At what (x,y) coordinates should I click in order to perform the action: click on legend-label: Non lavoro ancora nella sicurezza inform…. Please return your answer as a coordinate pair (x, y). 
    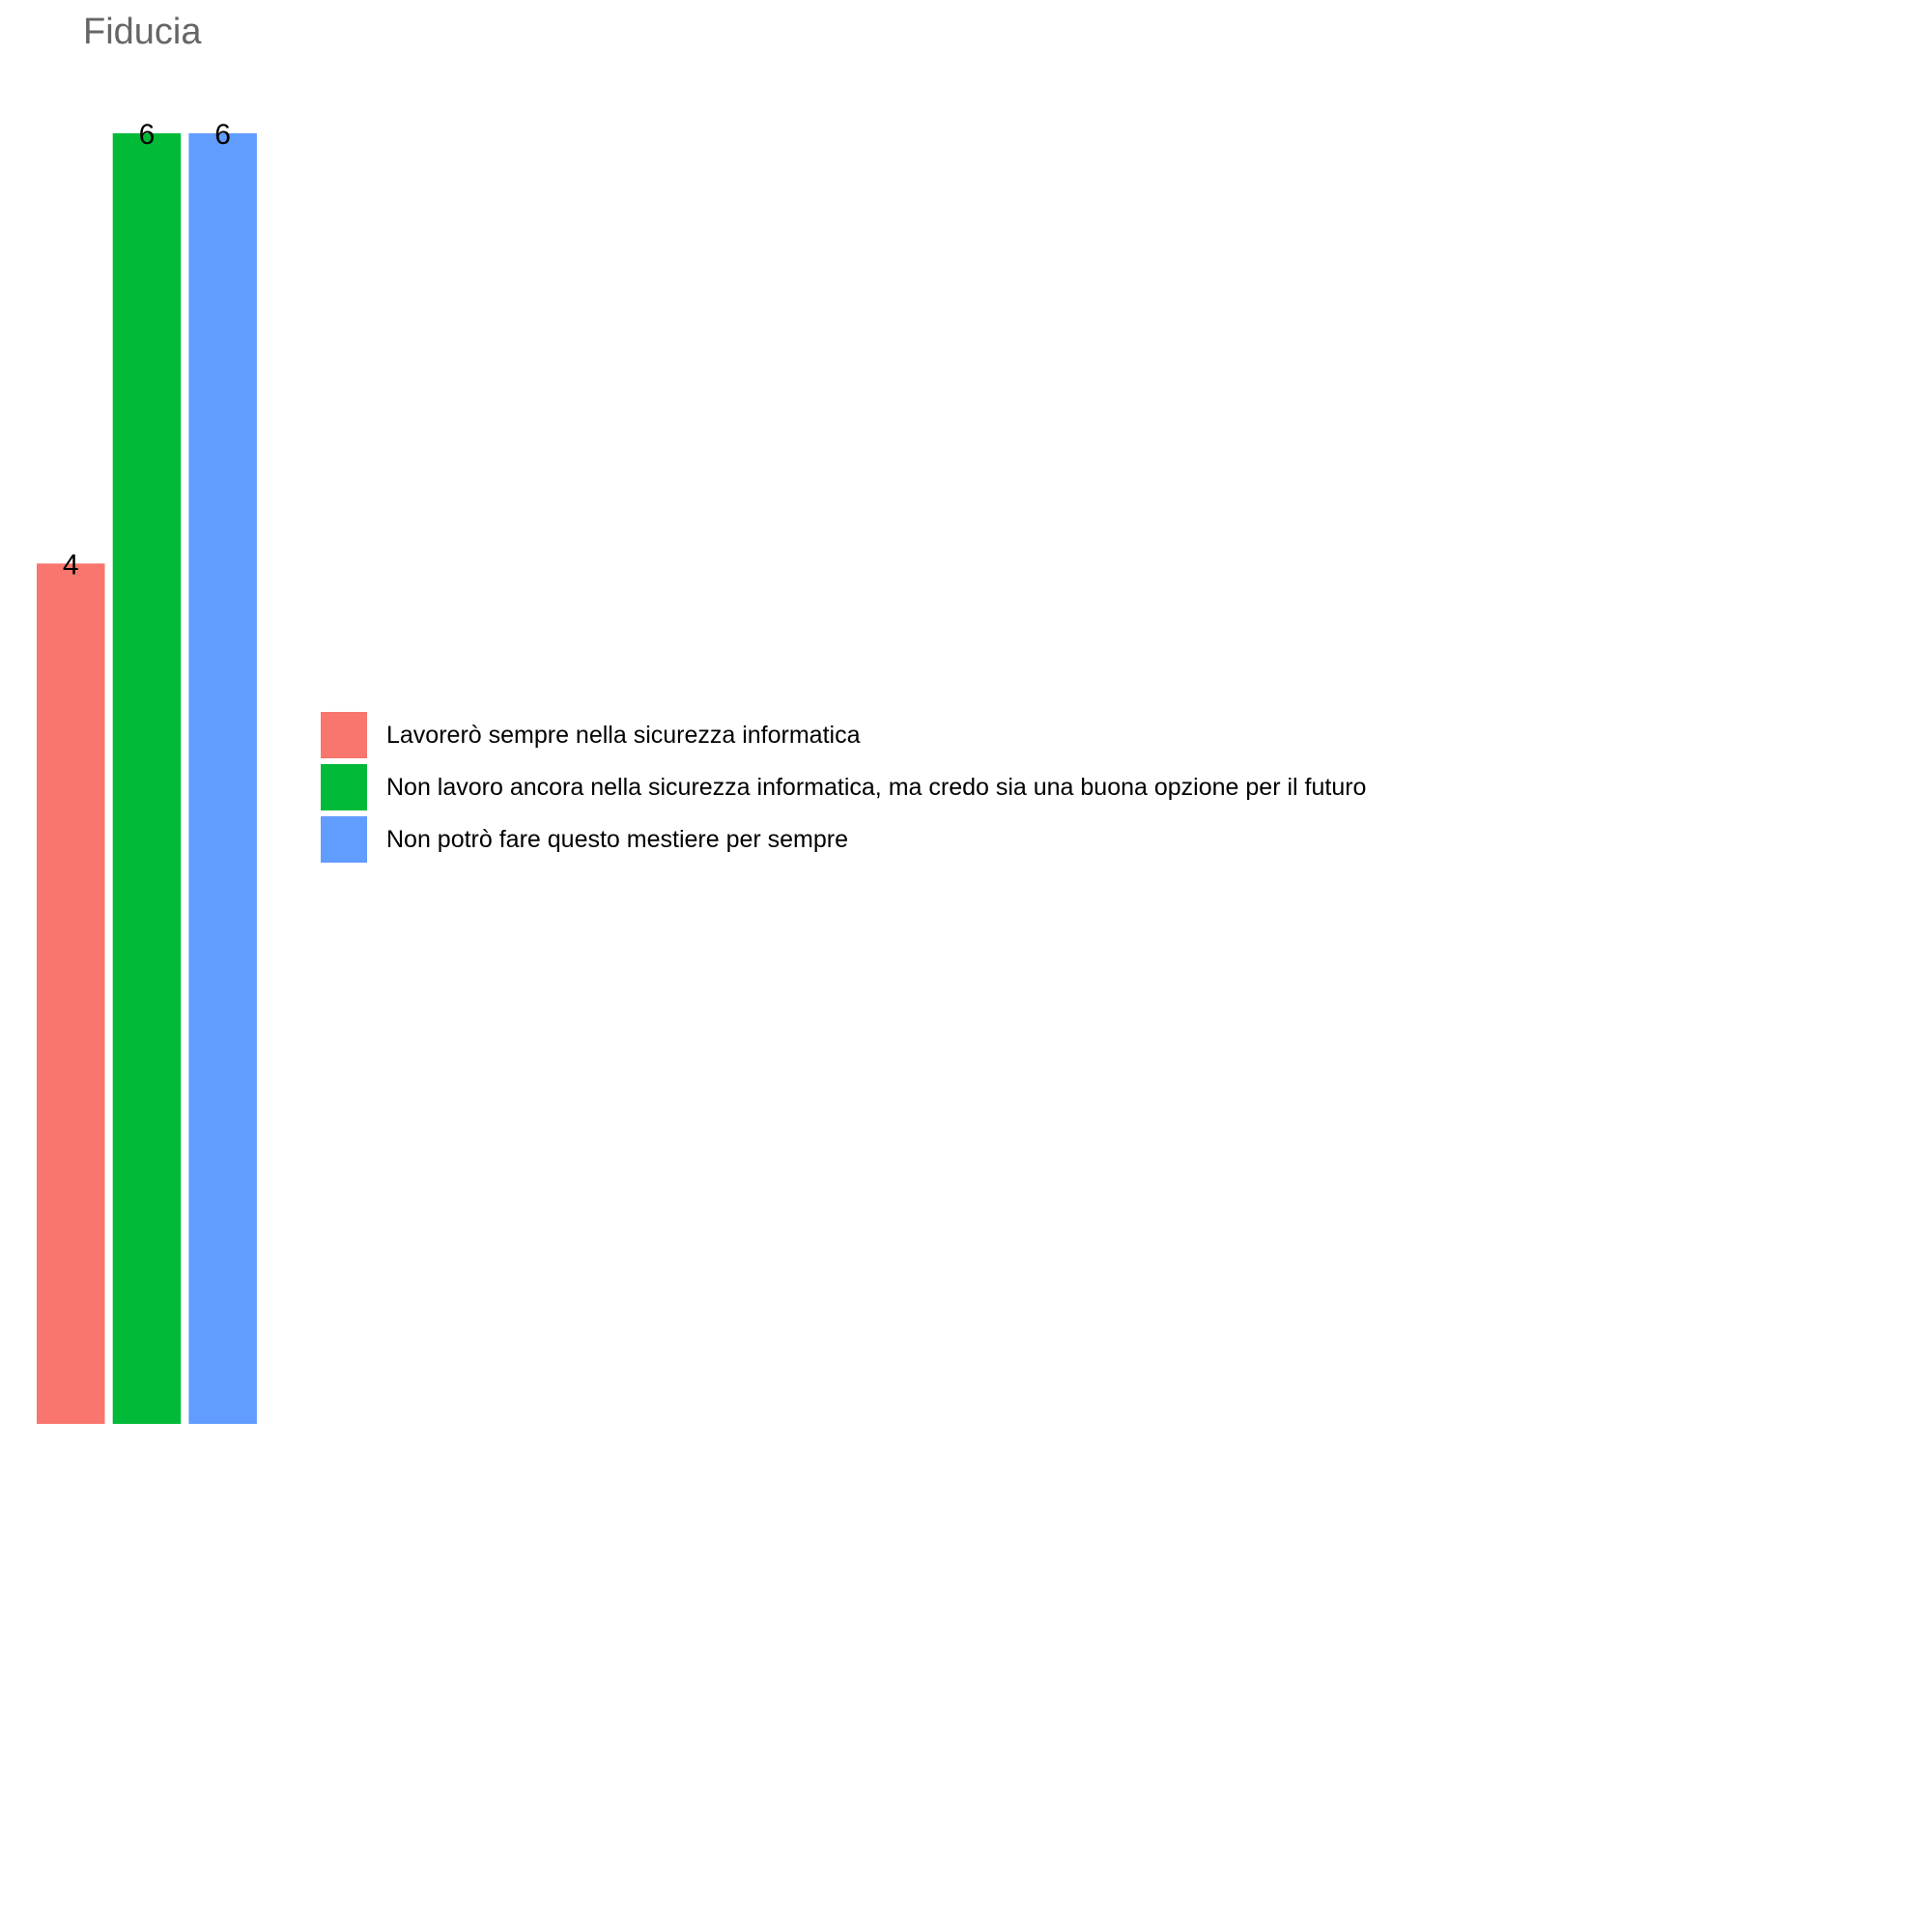
    Looking at the image, I should click on (876, 787).